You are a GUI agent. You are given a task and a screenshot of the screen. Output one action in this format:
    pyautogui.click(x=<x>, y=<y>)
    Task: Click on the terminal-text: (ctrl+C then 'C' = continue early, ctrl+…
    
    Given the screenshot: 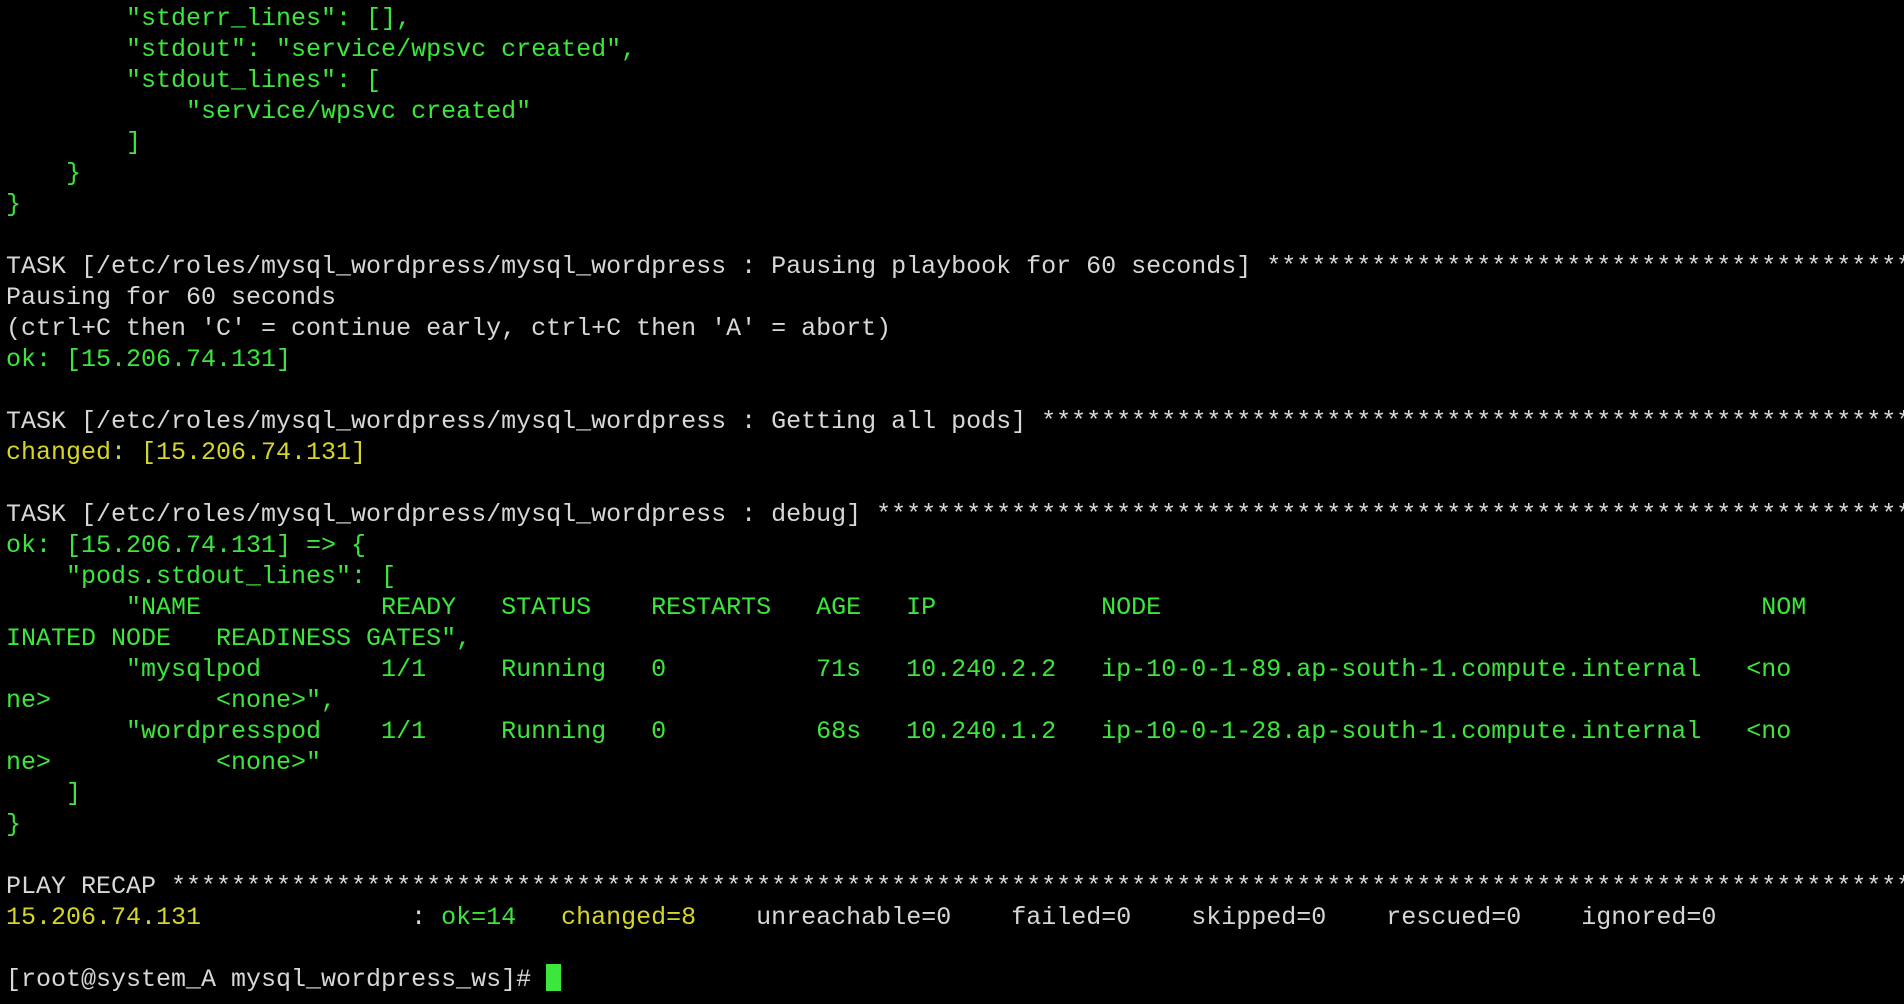 What is the action you would take?
    pyautogui.click(x=449, y=328)
    